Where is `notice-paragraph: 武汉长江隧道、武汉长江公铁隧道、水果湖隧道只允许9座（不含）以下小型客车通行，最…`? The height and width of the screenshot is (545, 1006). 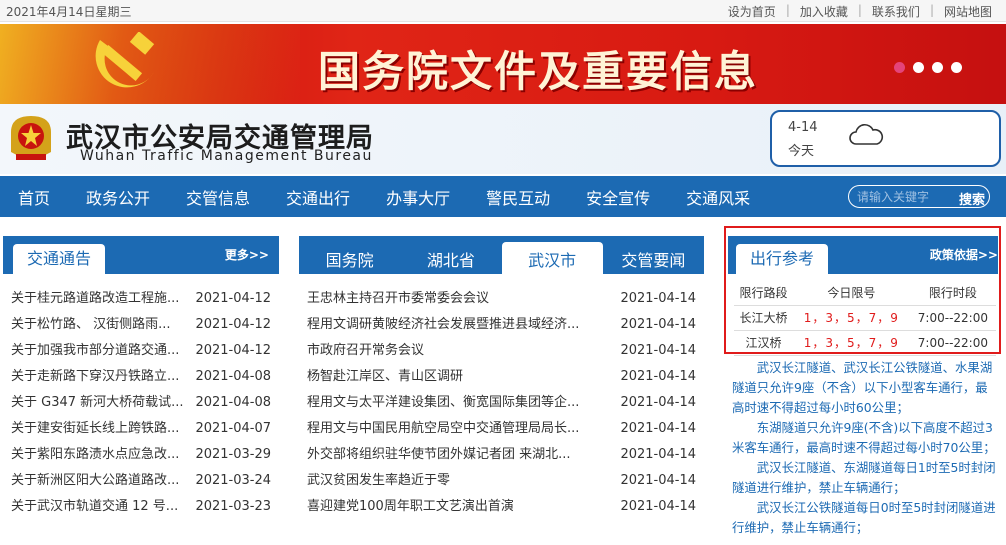
notice-paragraph: 武汉长江隧道、武汉长江公铁隧道、水果湖隧道只允许9座（不含）以下小型客车通行，最… is located at coordinates (862, 387).